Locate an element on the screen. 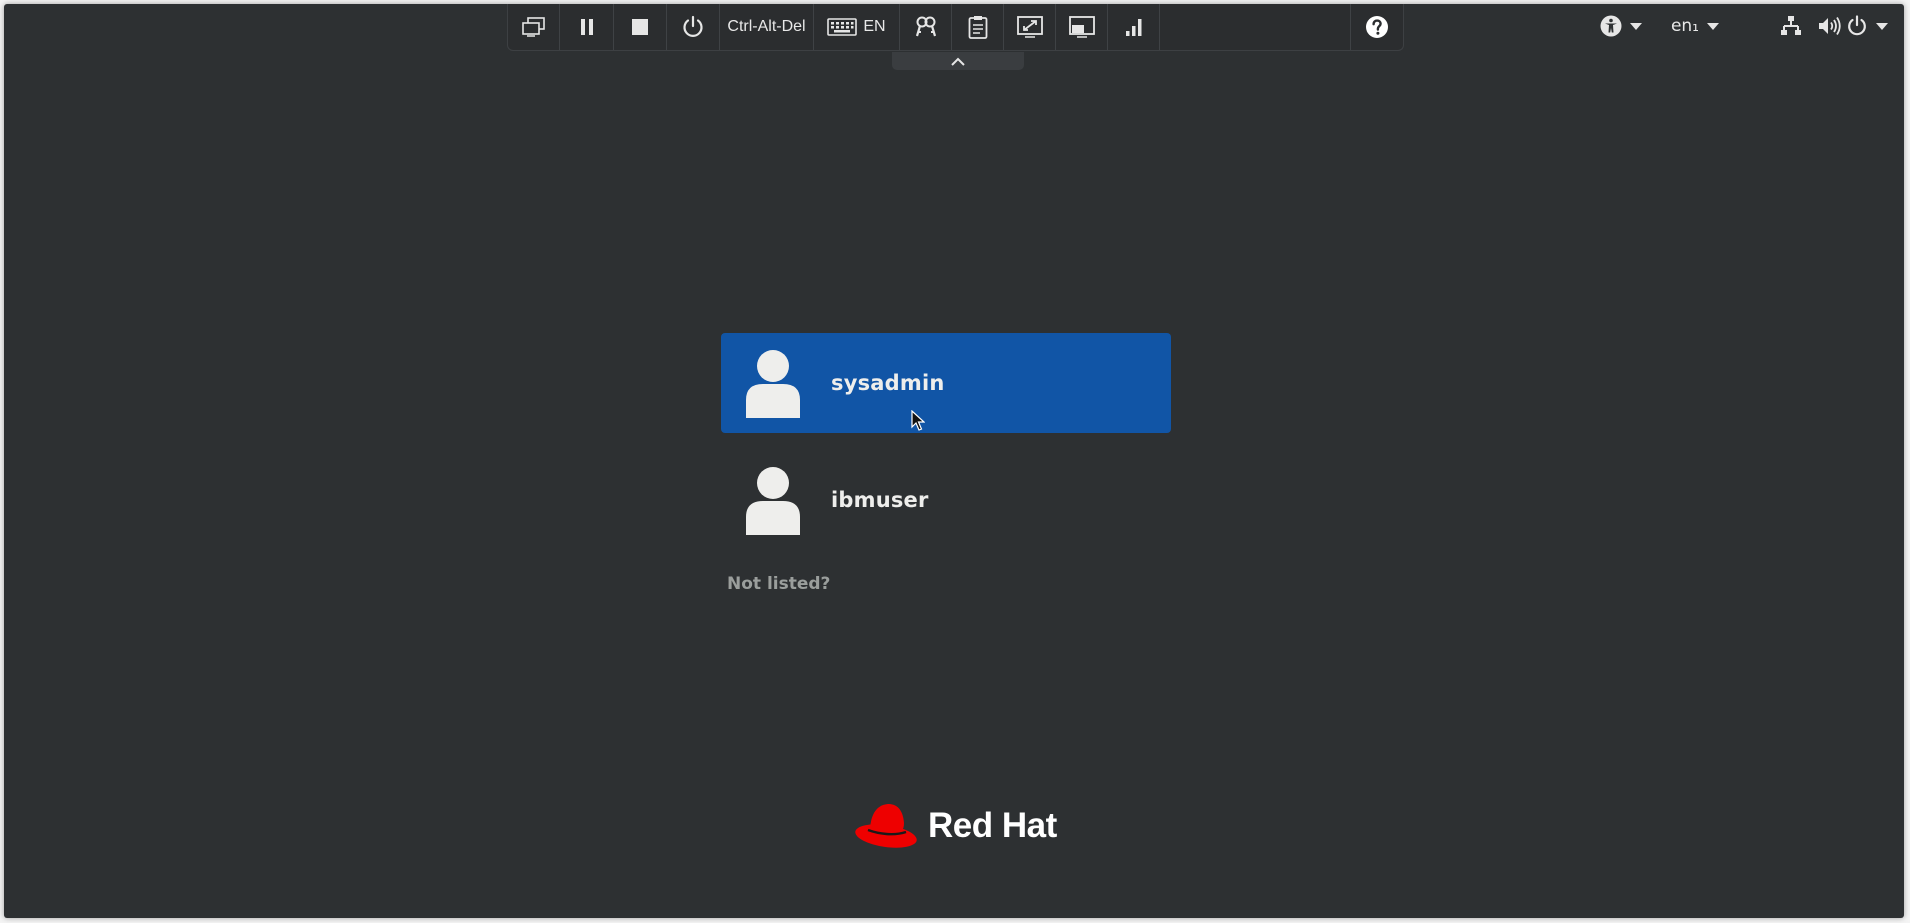 Image resolution: width=1910 pixels, height=923 pixels. chevron-up-icon is located at coordinates (958, 61).